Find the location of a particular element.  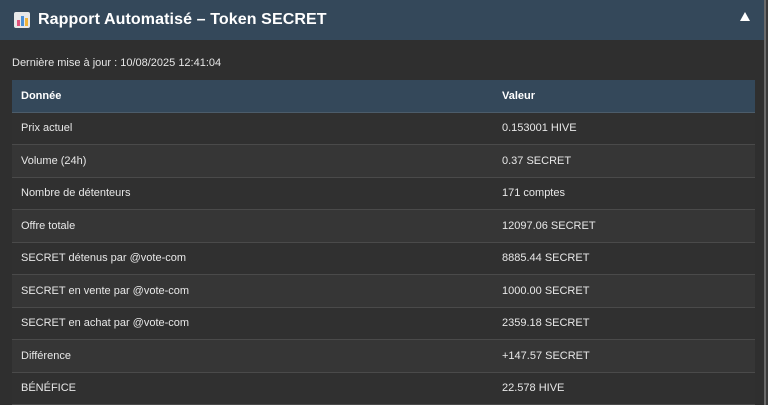

row-label: SECRET détenus par @vote-com is located at coordinates (252, 258).